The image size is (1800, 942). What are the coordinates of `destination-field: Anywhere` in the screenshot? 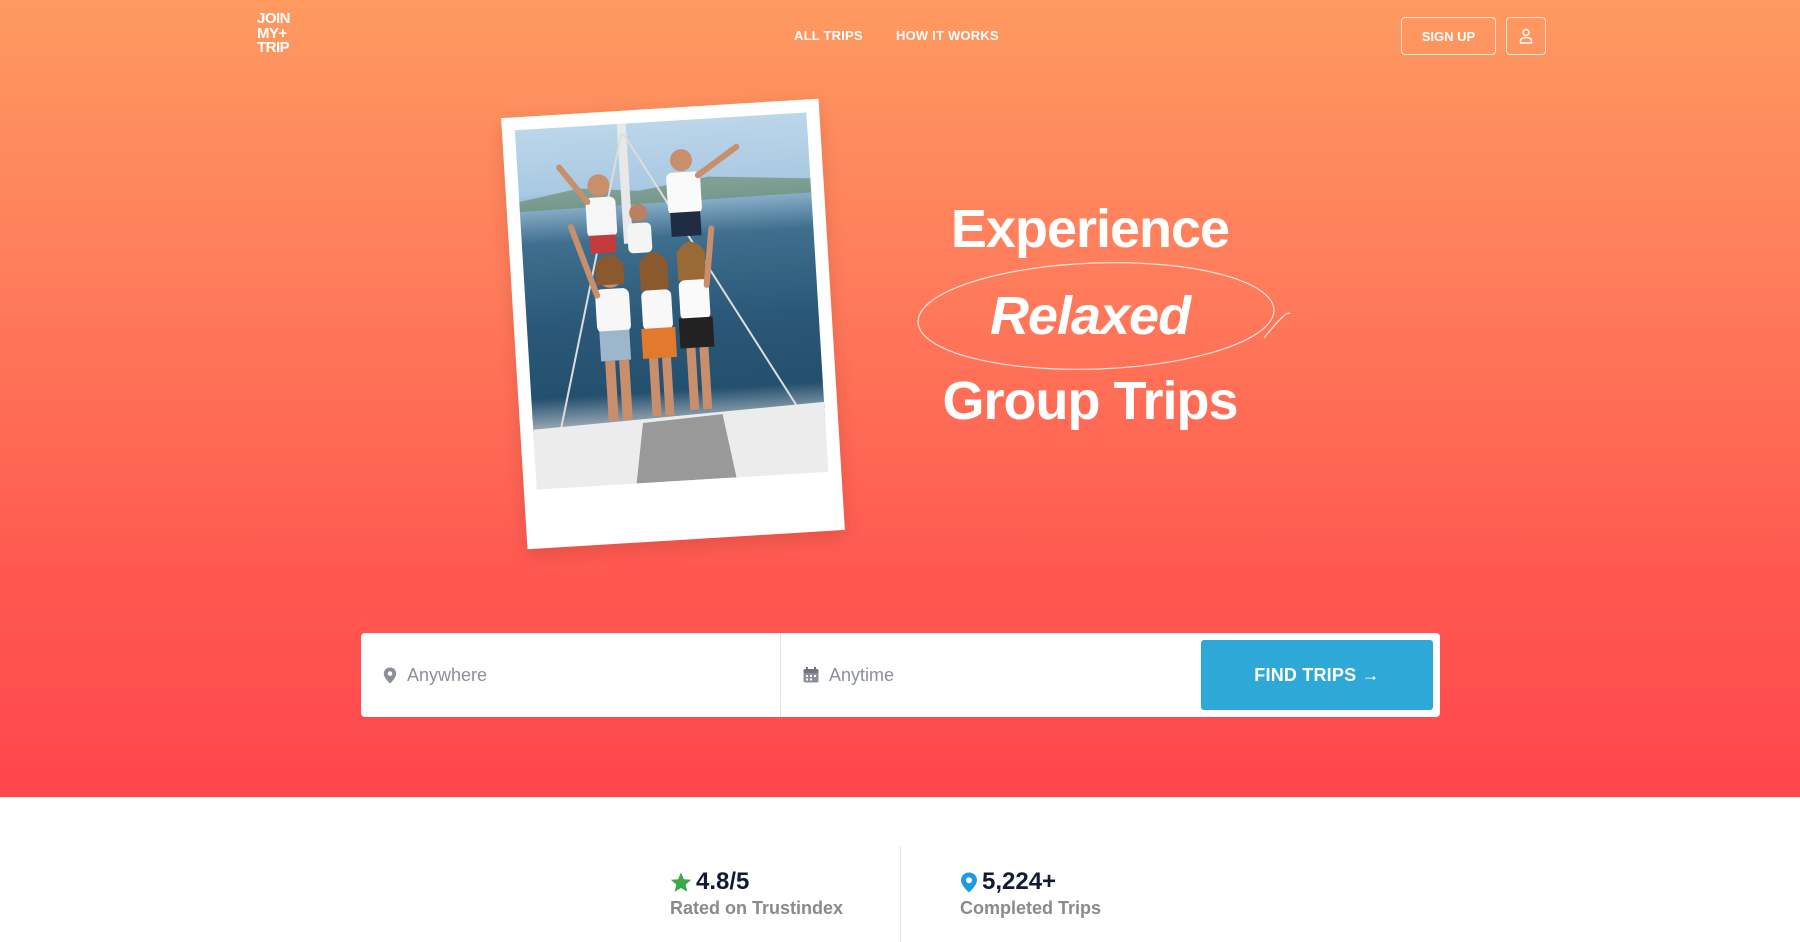 It's located at (571, 675).